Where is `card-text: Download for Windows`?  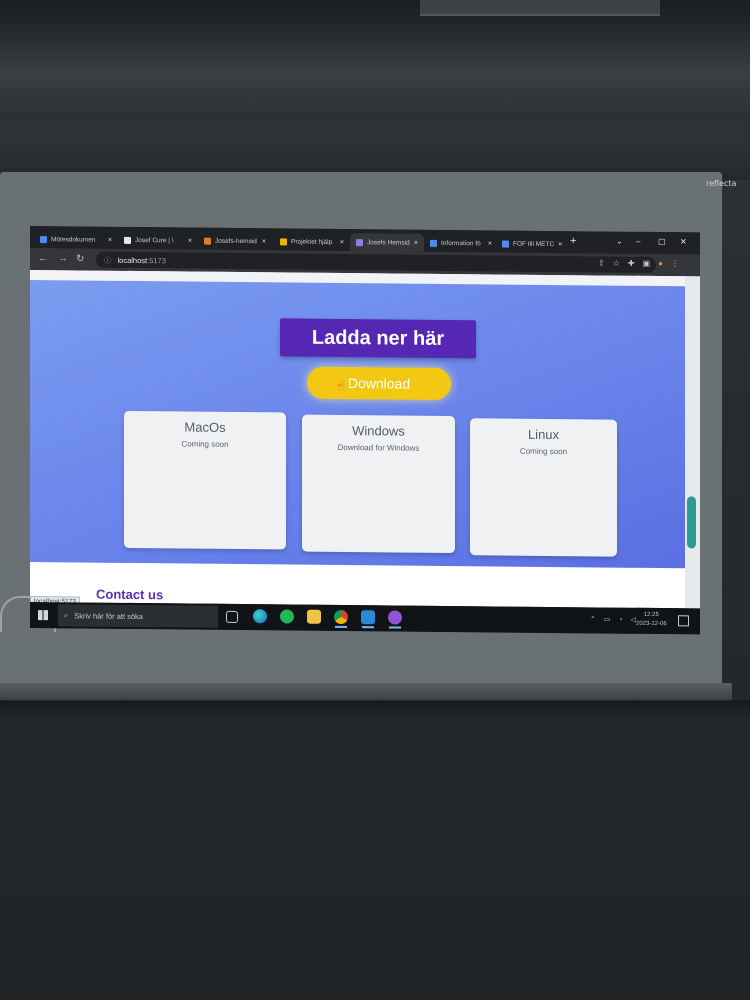 card-text: Download for Windows is located at coordinates (378, 448).